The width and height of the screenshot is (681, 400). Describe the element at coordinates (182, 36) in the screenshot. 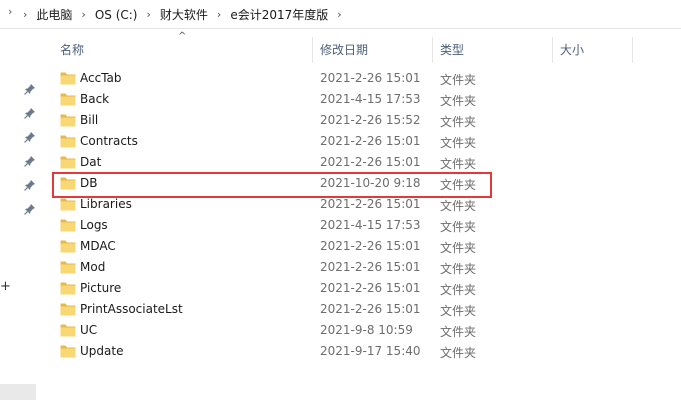

I see `sort-up-icon: ^` at that location.